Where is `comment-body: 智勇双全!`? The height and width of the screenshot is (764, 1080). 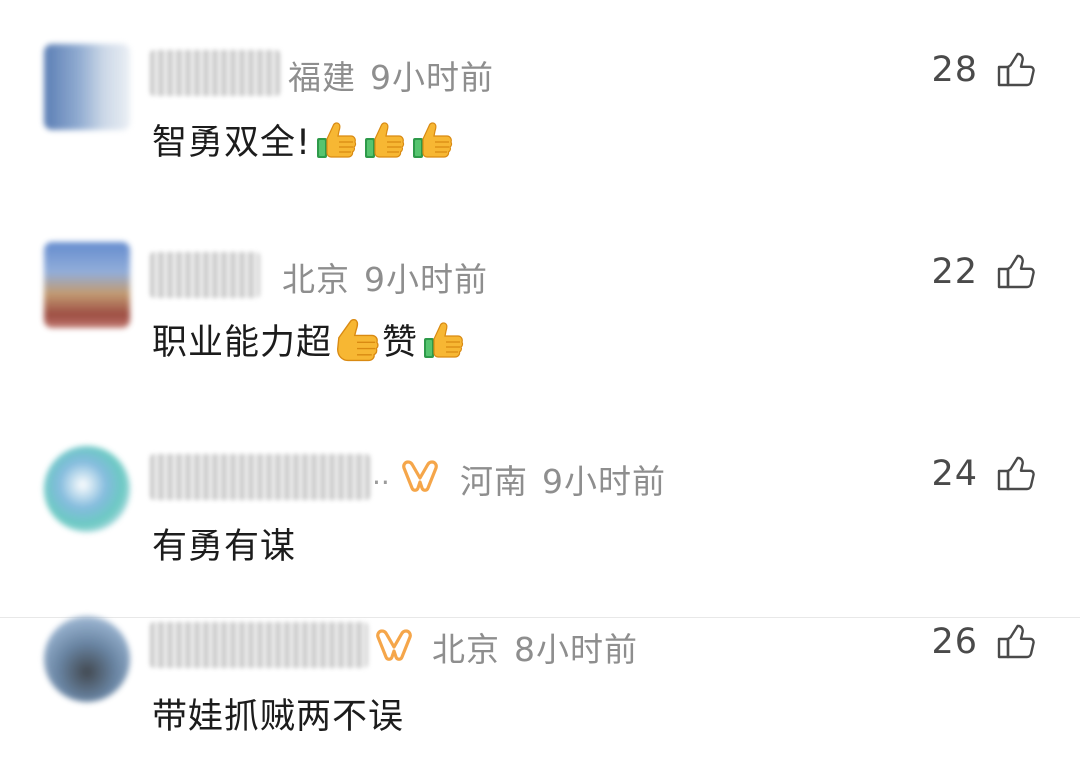
comment-body: 智勇双全! is located at coordinates (232, 143).